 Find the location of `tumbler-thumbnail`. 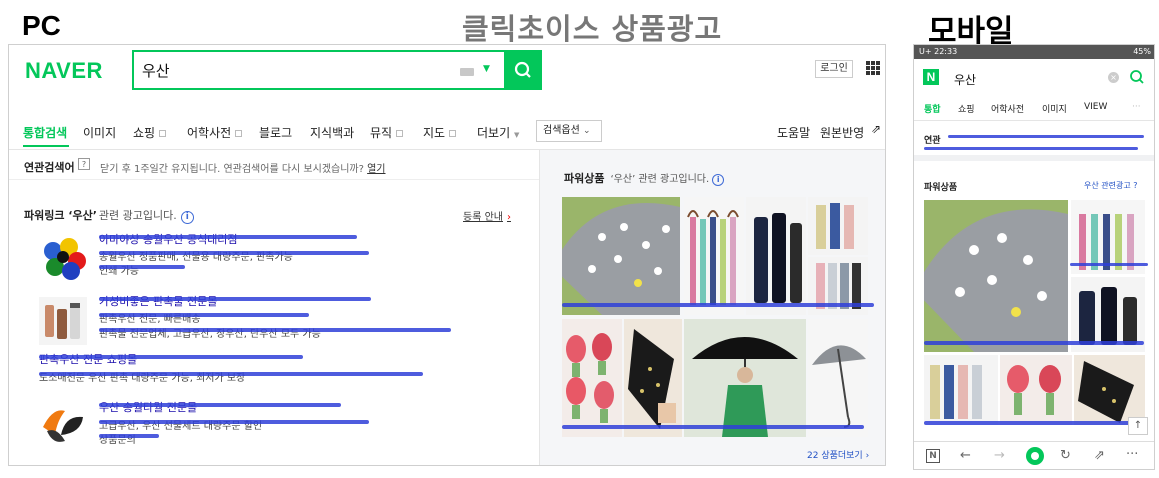

tumbler-thumbnail is located at coordinates (63, 321).